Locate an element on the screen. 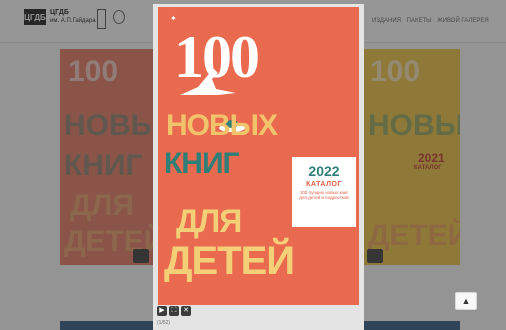  catalog-year: 2022 is located at coordinates (324, 171).